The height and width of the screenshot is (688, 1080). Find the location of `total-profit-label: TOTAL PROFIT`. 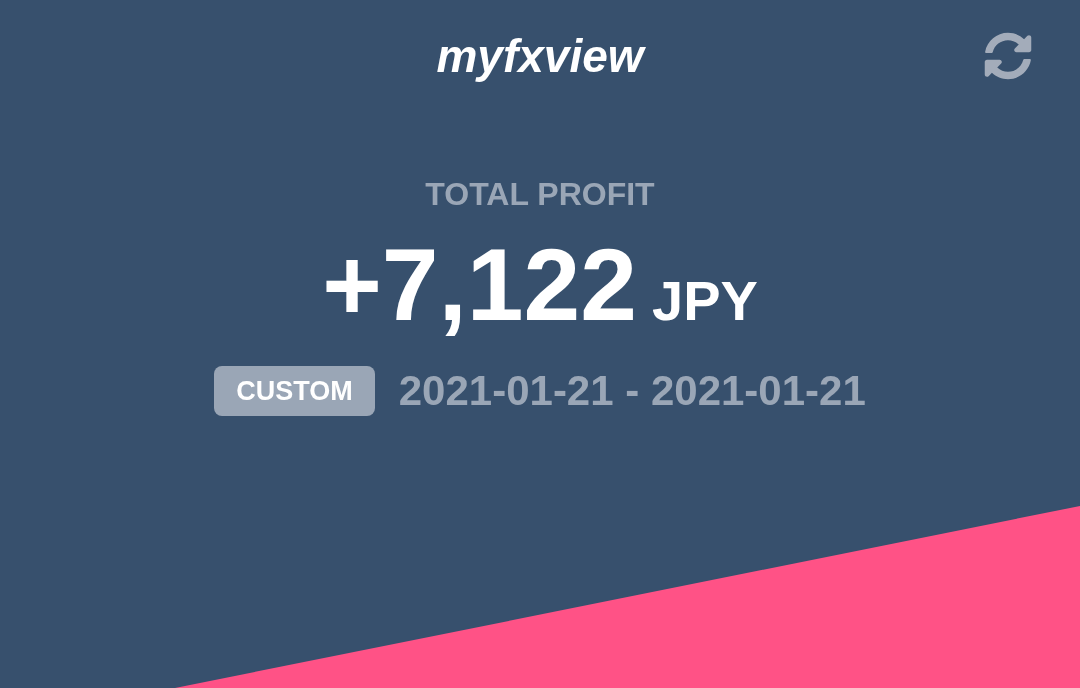

total-profit-label: TOTAL PROFIT is located at coordinates (540, 194).